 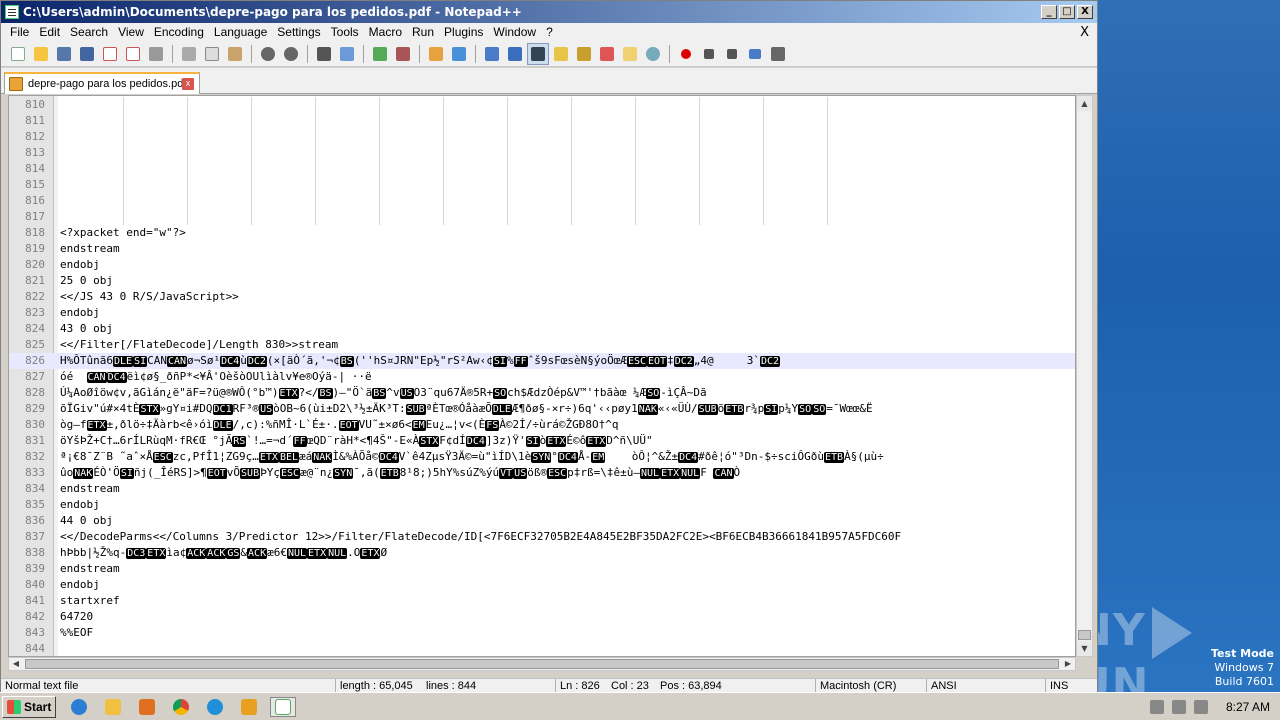 I want to click on undo-button, so click(x=268, y=54).